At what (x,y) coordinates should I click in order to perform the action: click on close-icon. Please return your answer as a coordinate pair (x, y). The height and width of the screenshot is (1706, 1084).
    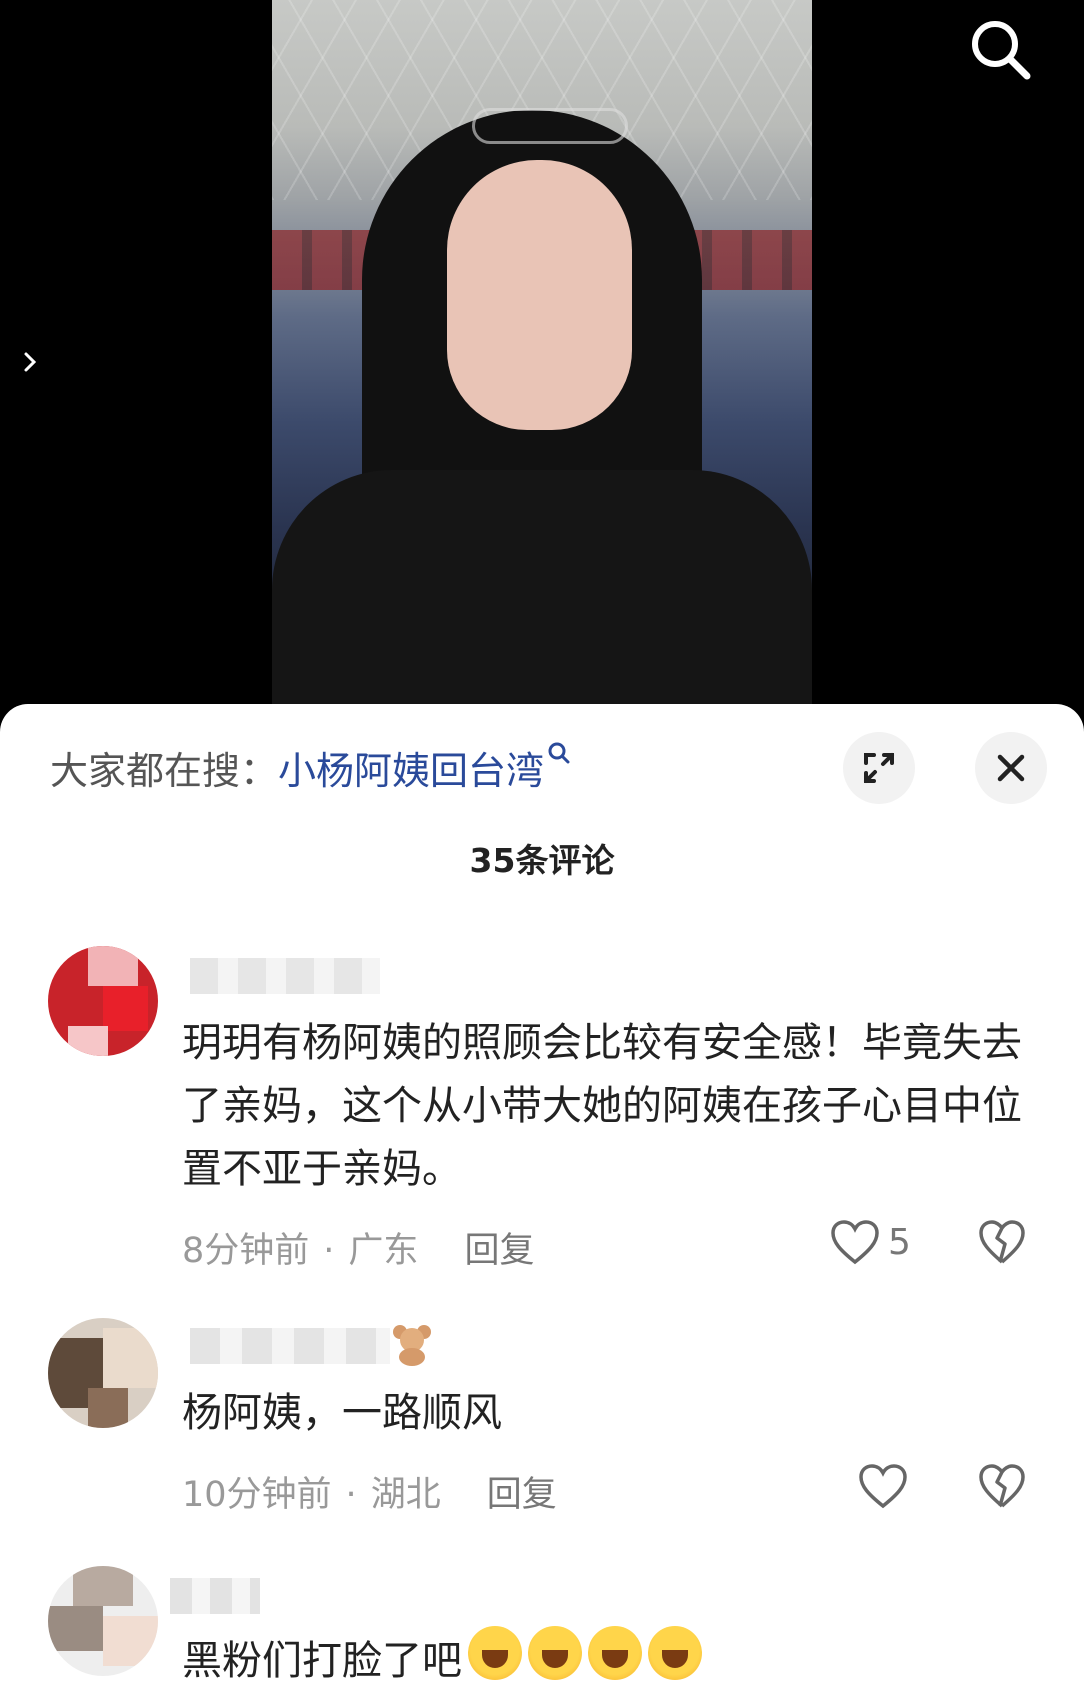
    Looking at the image, I should click on (1011, 768).